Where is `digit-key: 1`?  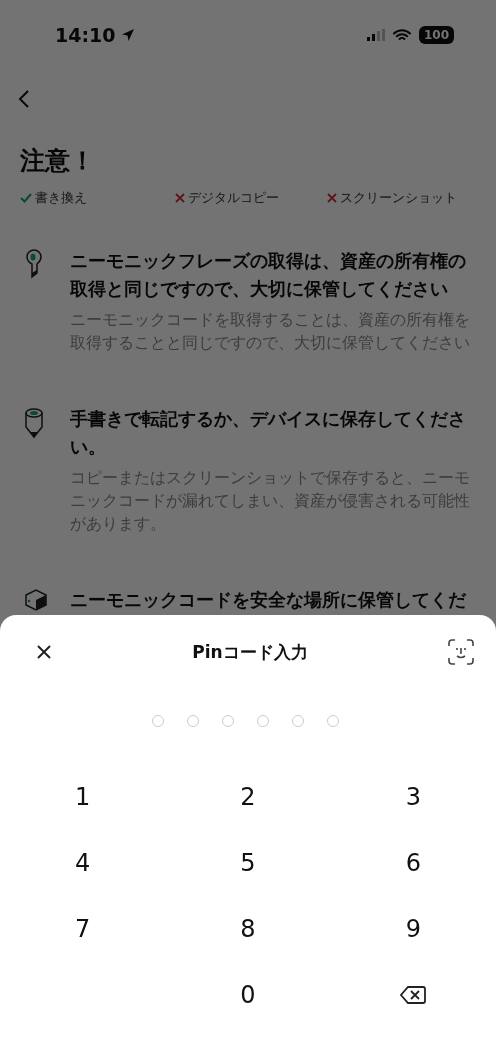 digit-key: 1 is located at coordinates (82, 797).